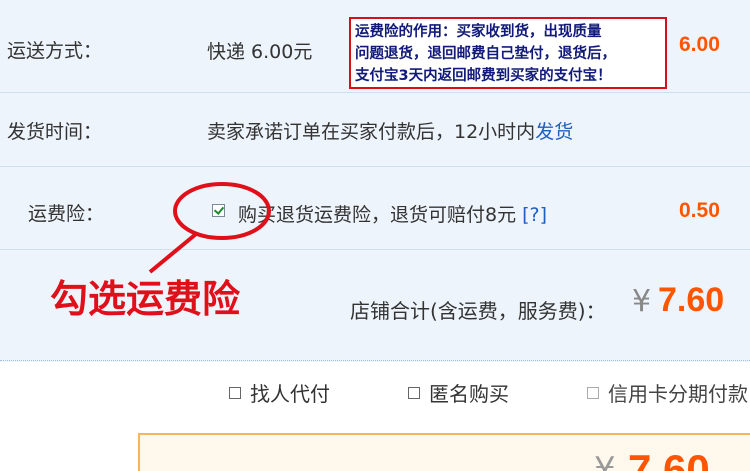  I want to click on option-label: 信用卡分期付款, so click(678, 394).